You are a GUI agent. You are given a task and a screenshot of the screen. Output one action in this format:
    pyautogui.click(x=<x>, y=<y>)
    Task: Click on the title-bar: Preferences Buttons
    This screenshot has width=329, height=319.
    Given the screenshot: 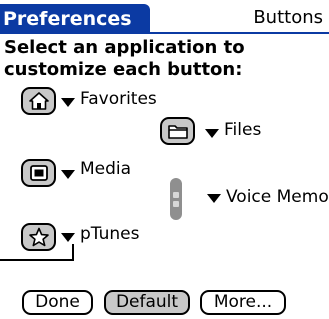 What is the action you would take?
    pyautogui.click(x=164, y=19)
    